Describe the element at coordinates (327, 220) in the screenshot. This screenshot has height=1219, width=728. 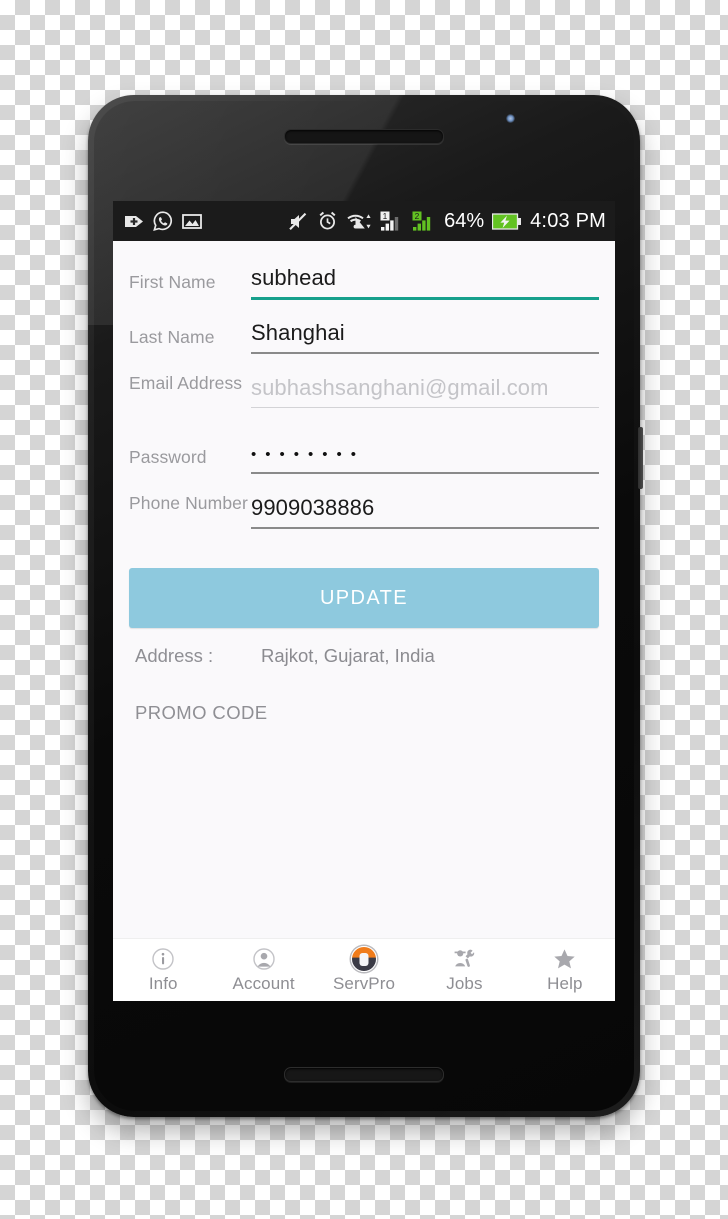
I see `alarm-icon` at that location.